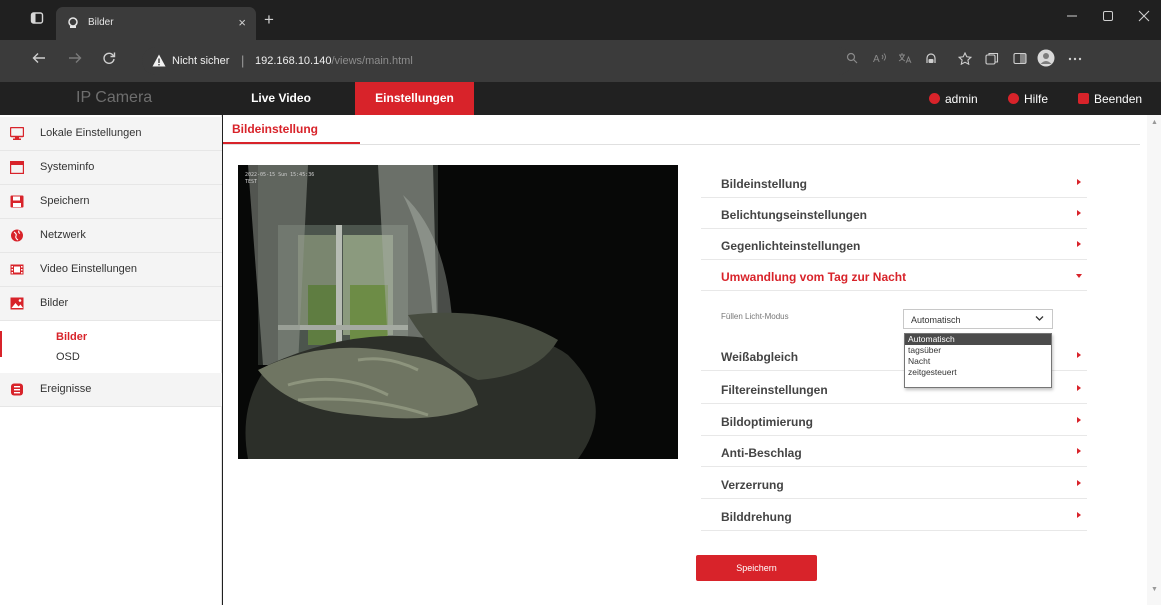 This screenshot has width=1161, height=605. I want to click on menu-label: Gegenlichteinstellungen, so click(791, 246).